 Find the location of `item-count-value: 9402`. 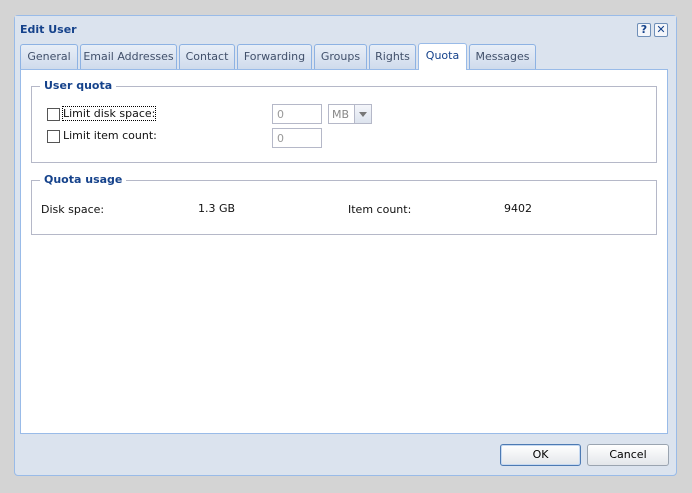

item-count-value: 9402 is located at coordinates (518, 208).